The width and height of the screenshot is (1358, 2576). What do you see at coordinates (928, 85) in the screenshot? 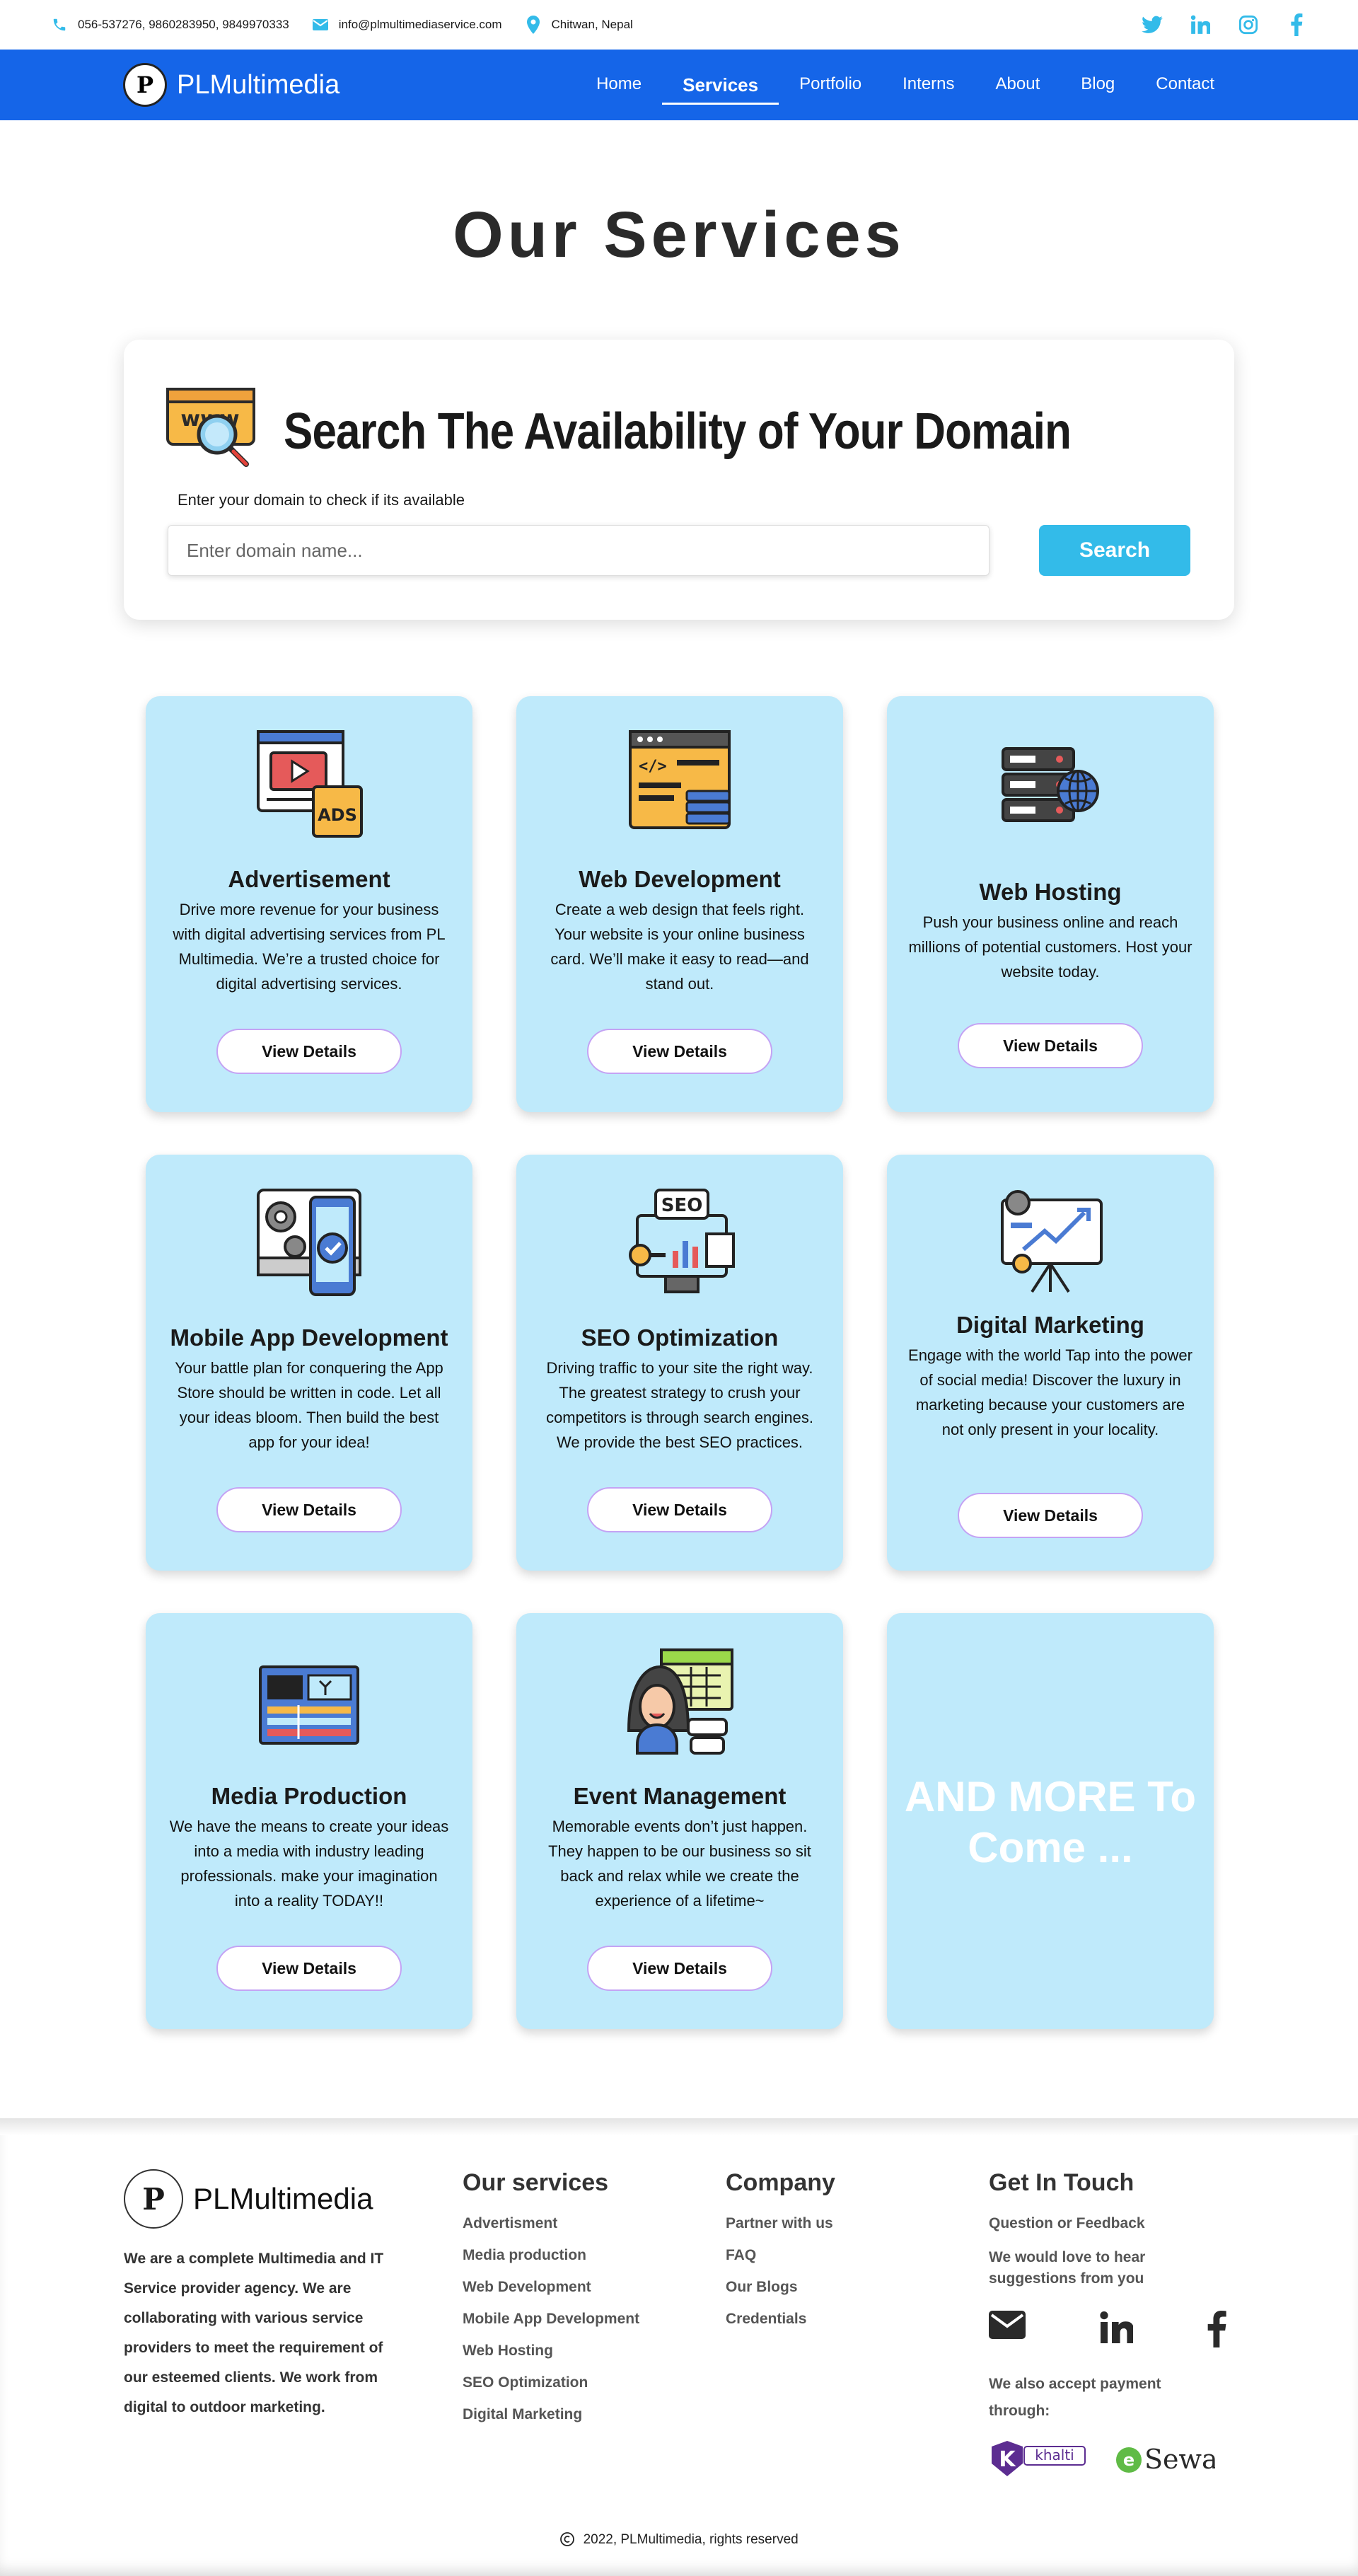
I see `nav-interns: Interns` at bounding box center [928, 85].